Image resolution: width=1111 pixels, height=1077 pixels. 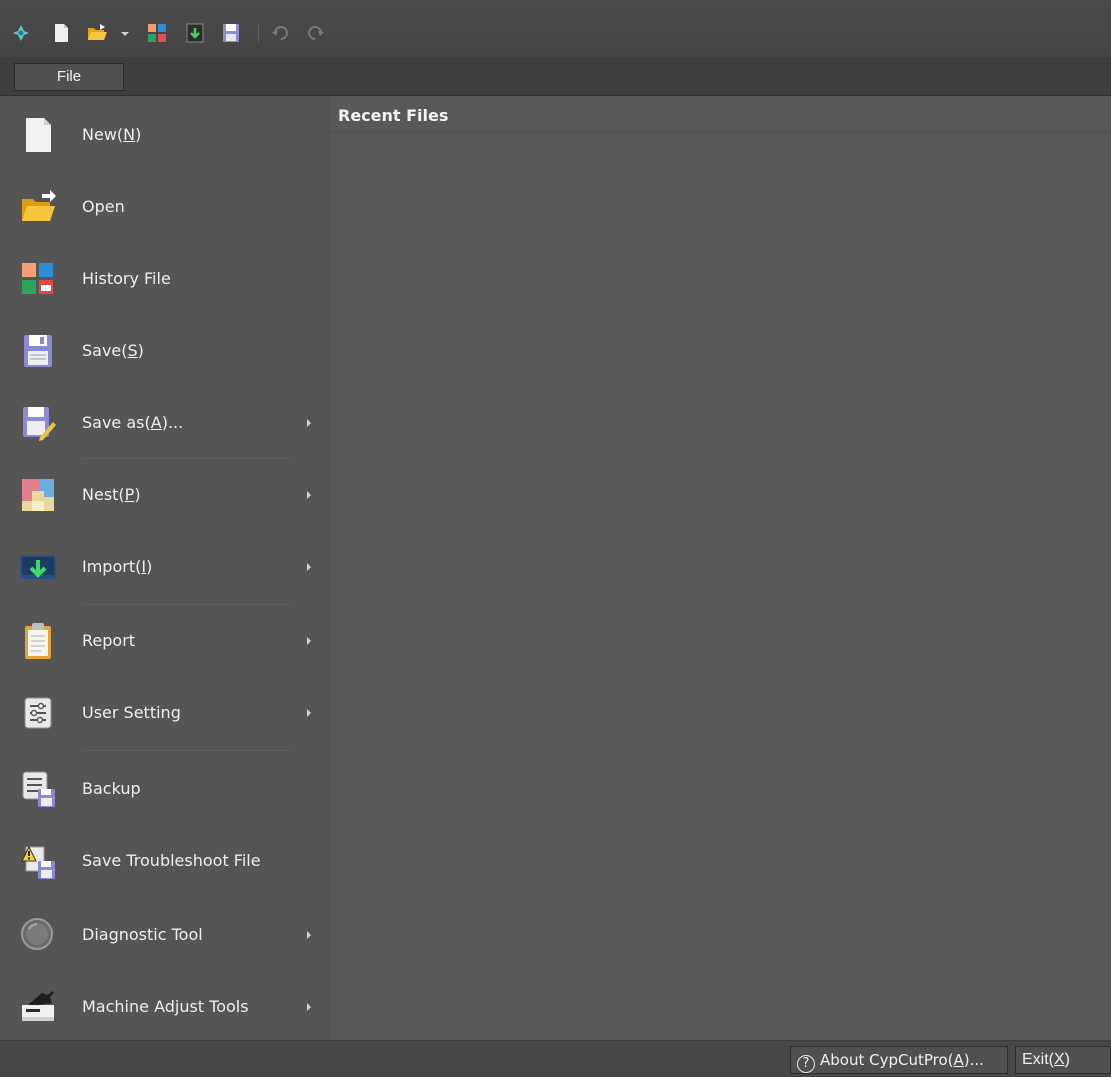 What do you see at coordinates (38, 862) in the screenshot?
I see `warning-save-icon` at bounding box center [38, 862].